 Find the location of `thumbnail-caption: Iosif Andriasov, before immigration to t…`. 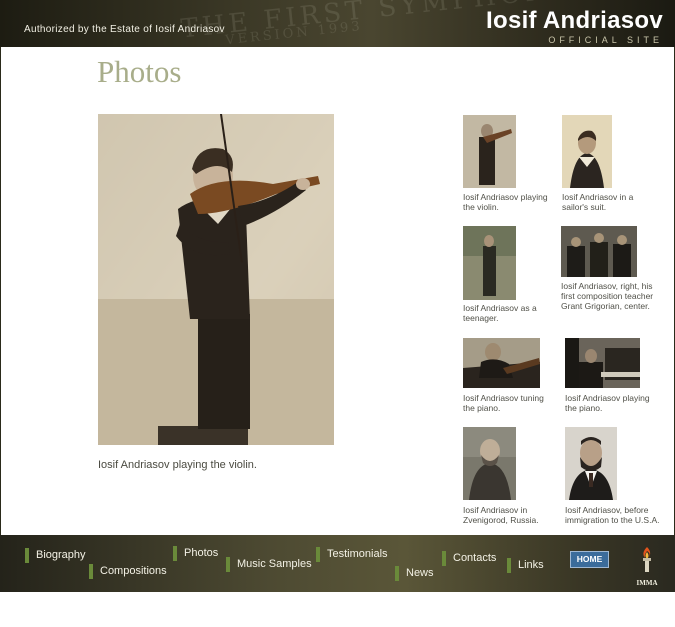

thumbnail-caption: Iosif Andriasov, before immigration to t… is located at coordinates (612, 515).